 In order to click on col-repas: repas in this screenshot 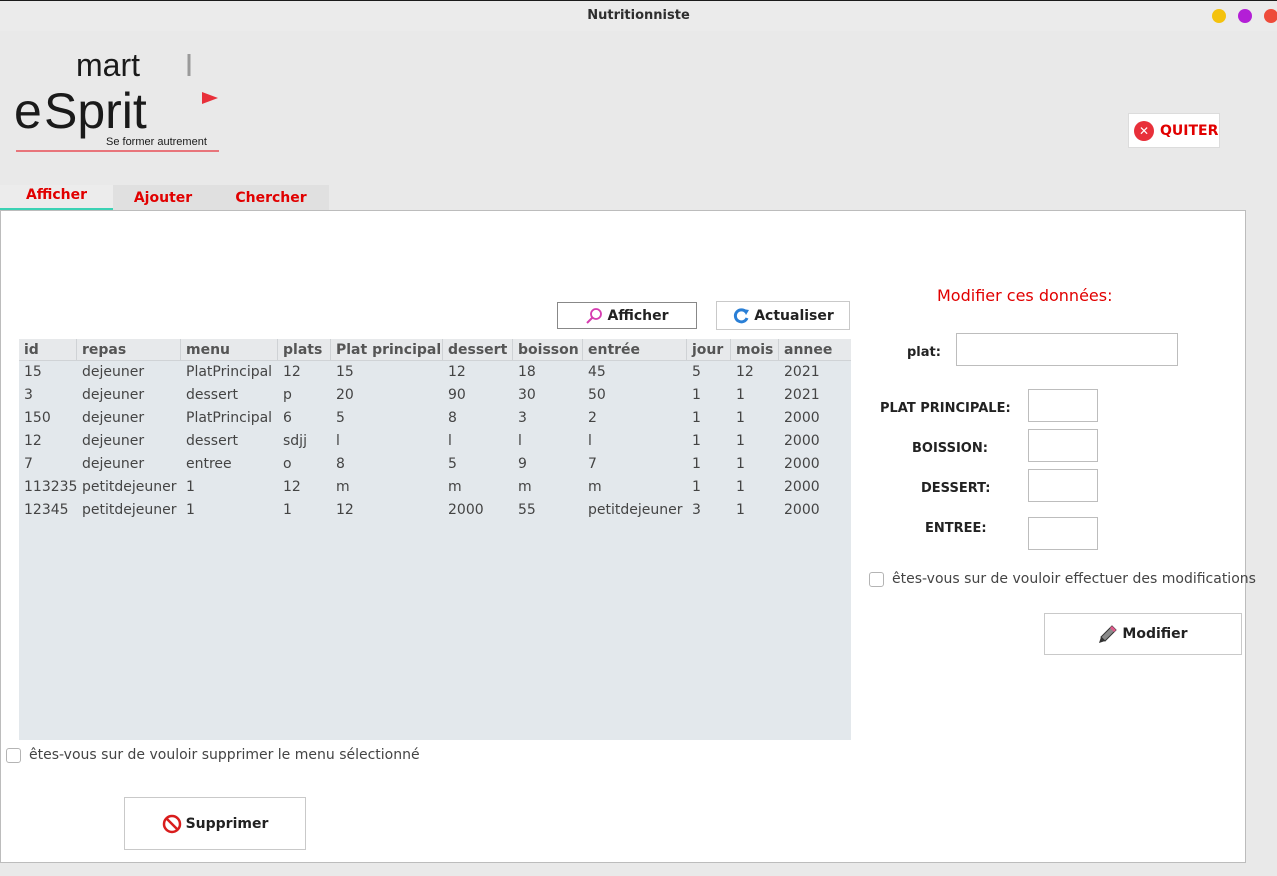, I will do `click(129, 349)`.